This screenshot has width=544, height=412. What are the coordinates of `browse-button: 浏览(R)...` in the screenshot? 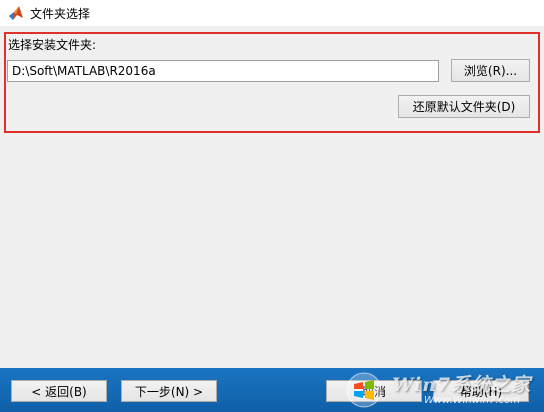 It's located at (490, 70).